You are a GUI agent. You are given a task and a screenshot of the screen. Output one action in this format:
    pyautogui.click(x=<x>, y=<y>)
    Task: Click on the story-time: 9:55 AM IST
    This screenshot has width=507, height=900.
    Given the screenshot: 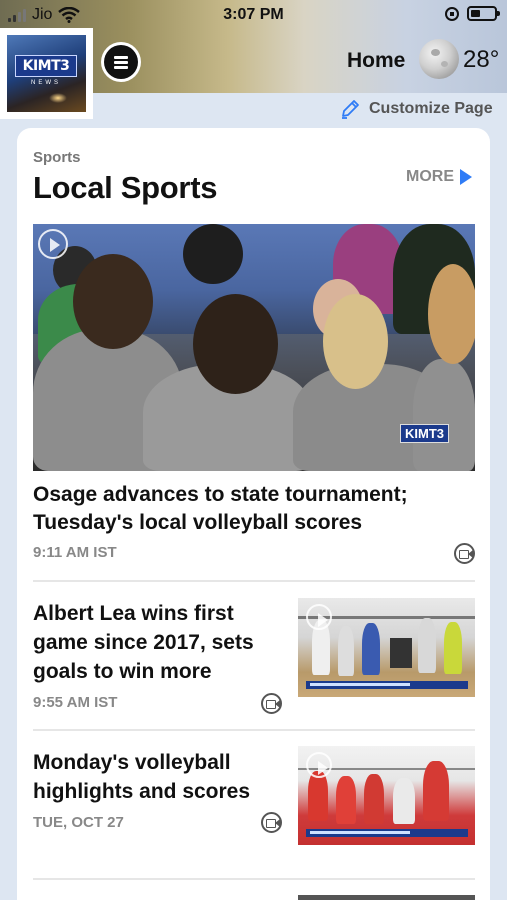 What is the action you would take?
    pyautogui.click(x=75, y=702)
    